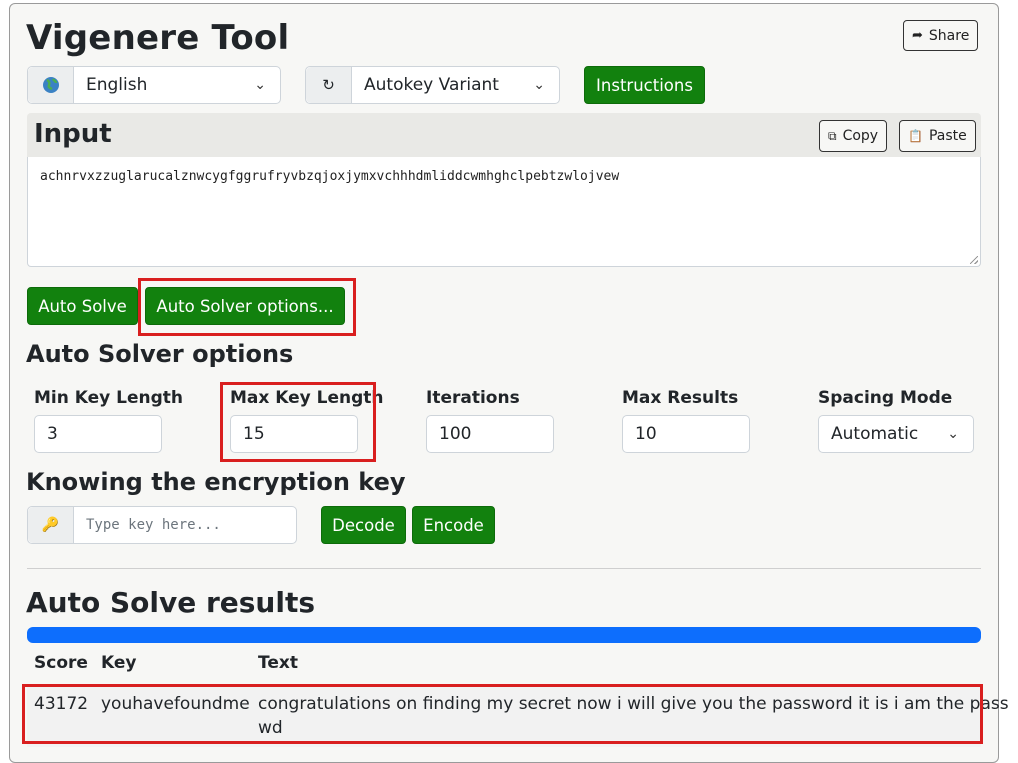 The height and width of the screenshot is (763, 1018). I want to click on page-title: Vigenere Tool, so click(158, 38).